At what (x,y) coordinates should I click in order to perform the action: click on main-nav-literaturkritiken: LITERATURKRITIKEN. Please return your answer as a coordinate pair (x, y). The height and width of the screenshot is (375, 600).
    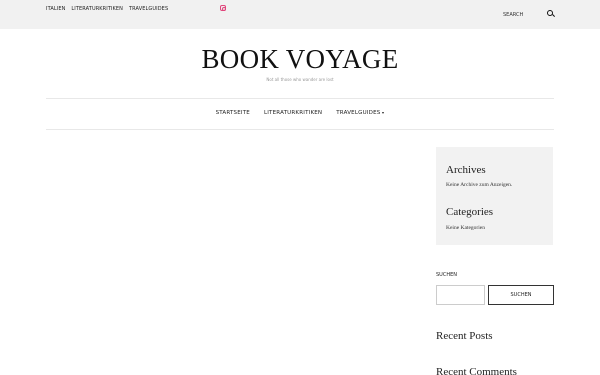
    Looking at the image, I should click on (293, 113).